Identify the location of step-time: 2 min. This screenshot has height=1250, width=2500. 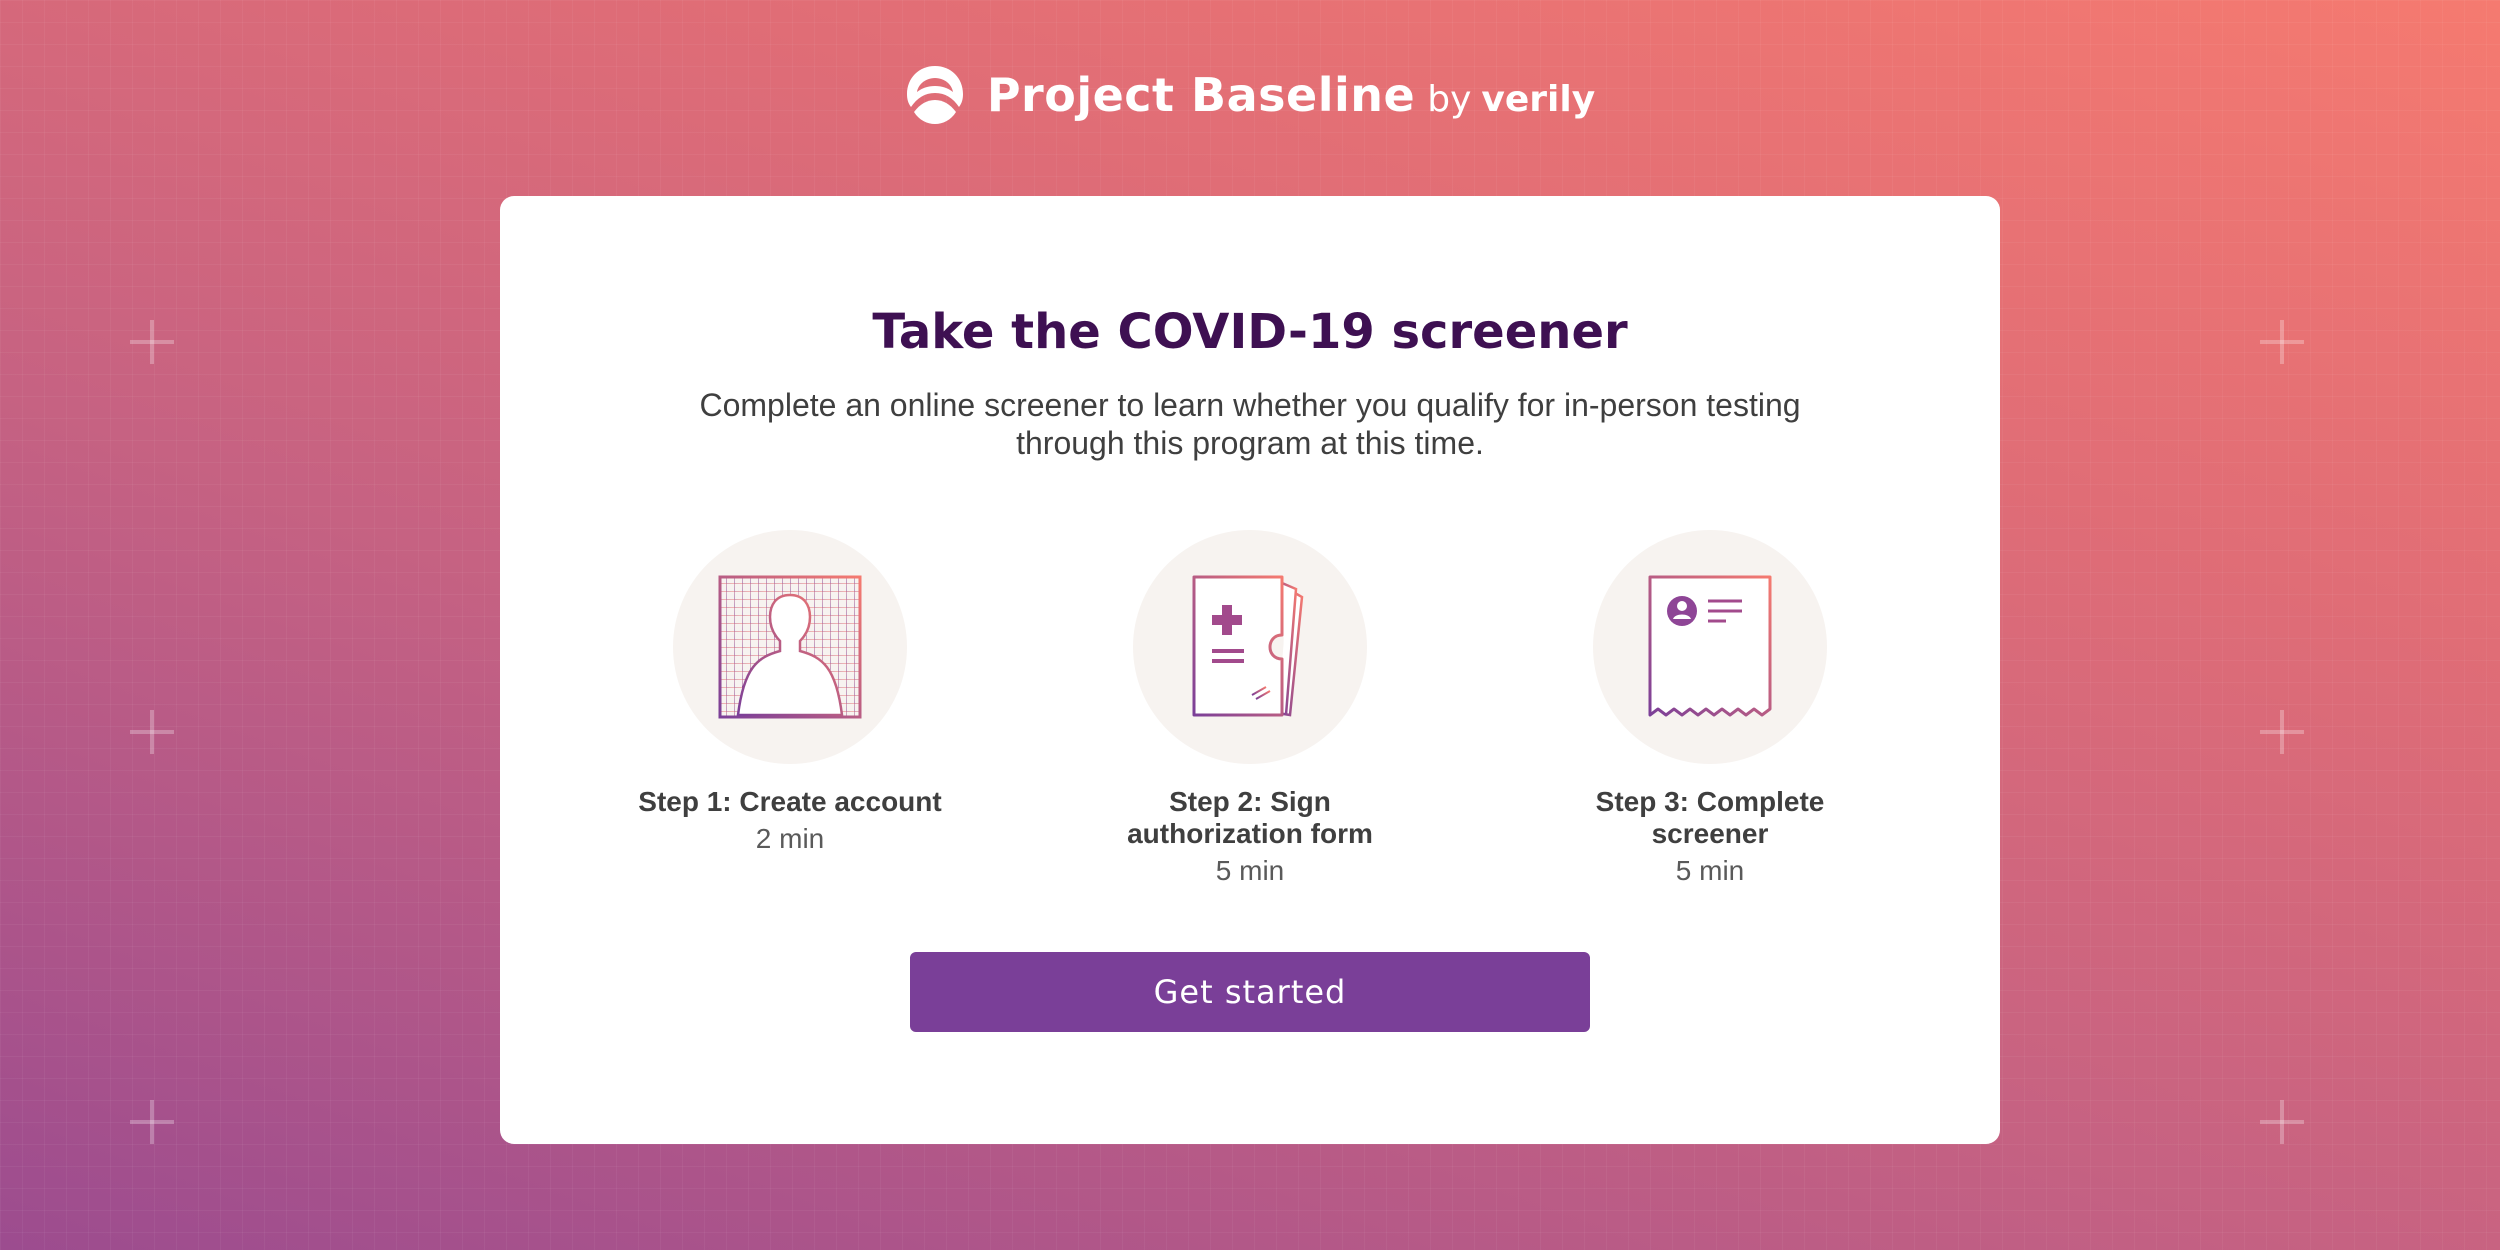
(790, 838).